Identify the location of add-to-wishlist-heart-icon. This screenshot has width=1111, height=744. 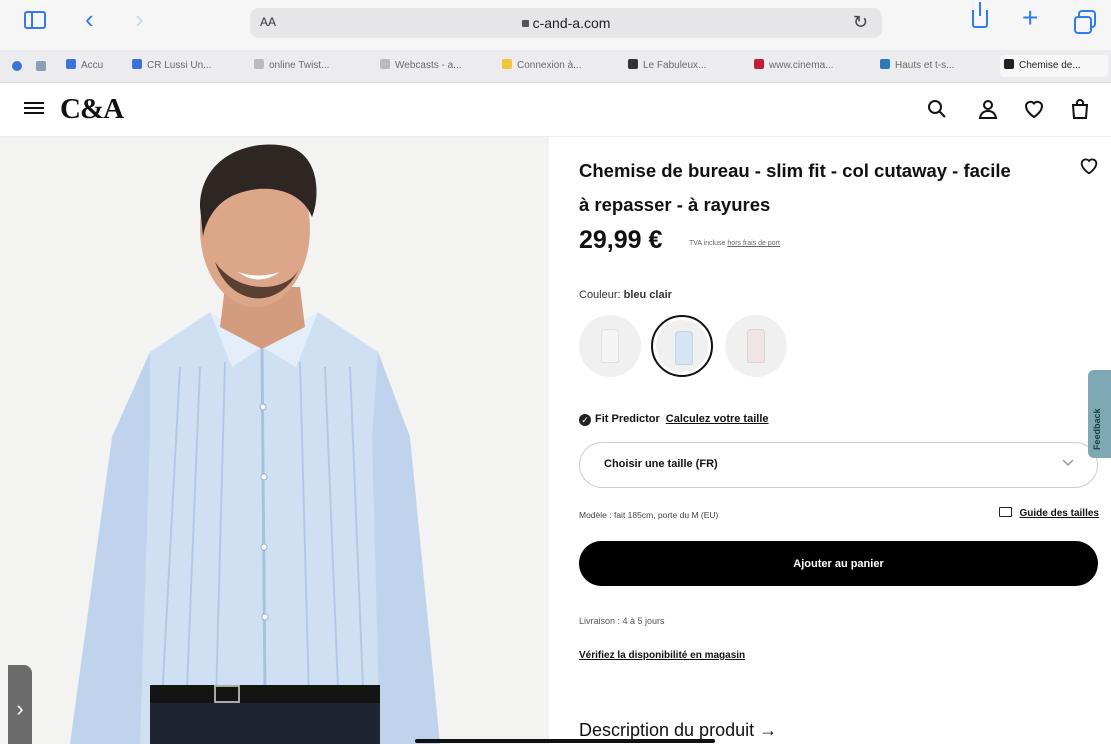
(1089, 166).